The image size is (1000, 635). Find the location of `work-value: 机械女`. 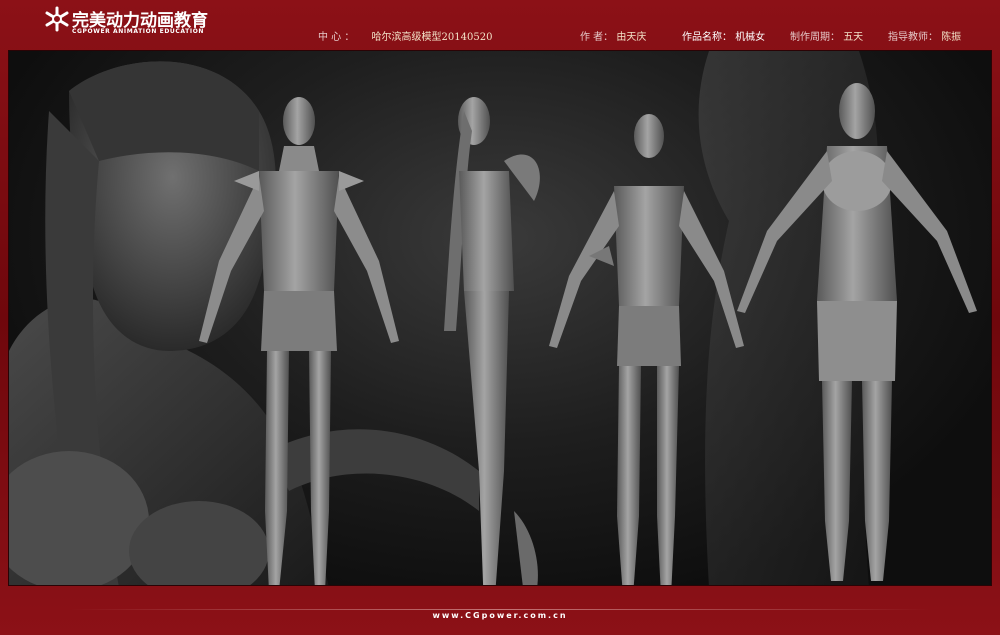

work-value: 机械女 is located at coordinates (750, 37).